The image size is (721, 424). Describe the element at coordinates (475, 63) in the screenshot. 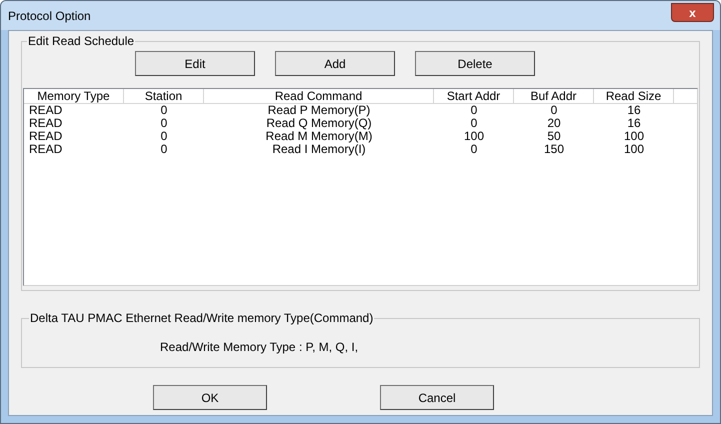

I see `toolbar-button: Delete` at that location.